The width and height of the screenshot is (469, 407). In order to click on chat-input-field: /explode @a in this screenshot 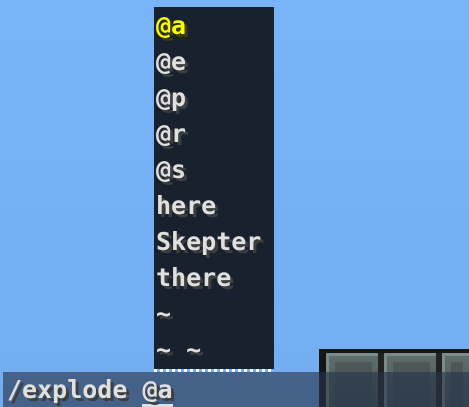, I will do `click(90, 389)`.